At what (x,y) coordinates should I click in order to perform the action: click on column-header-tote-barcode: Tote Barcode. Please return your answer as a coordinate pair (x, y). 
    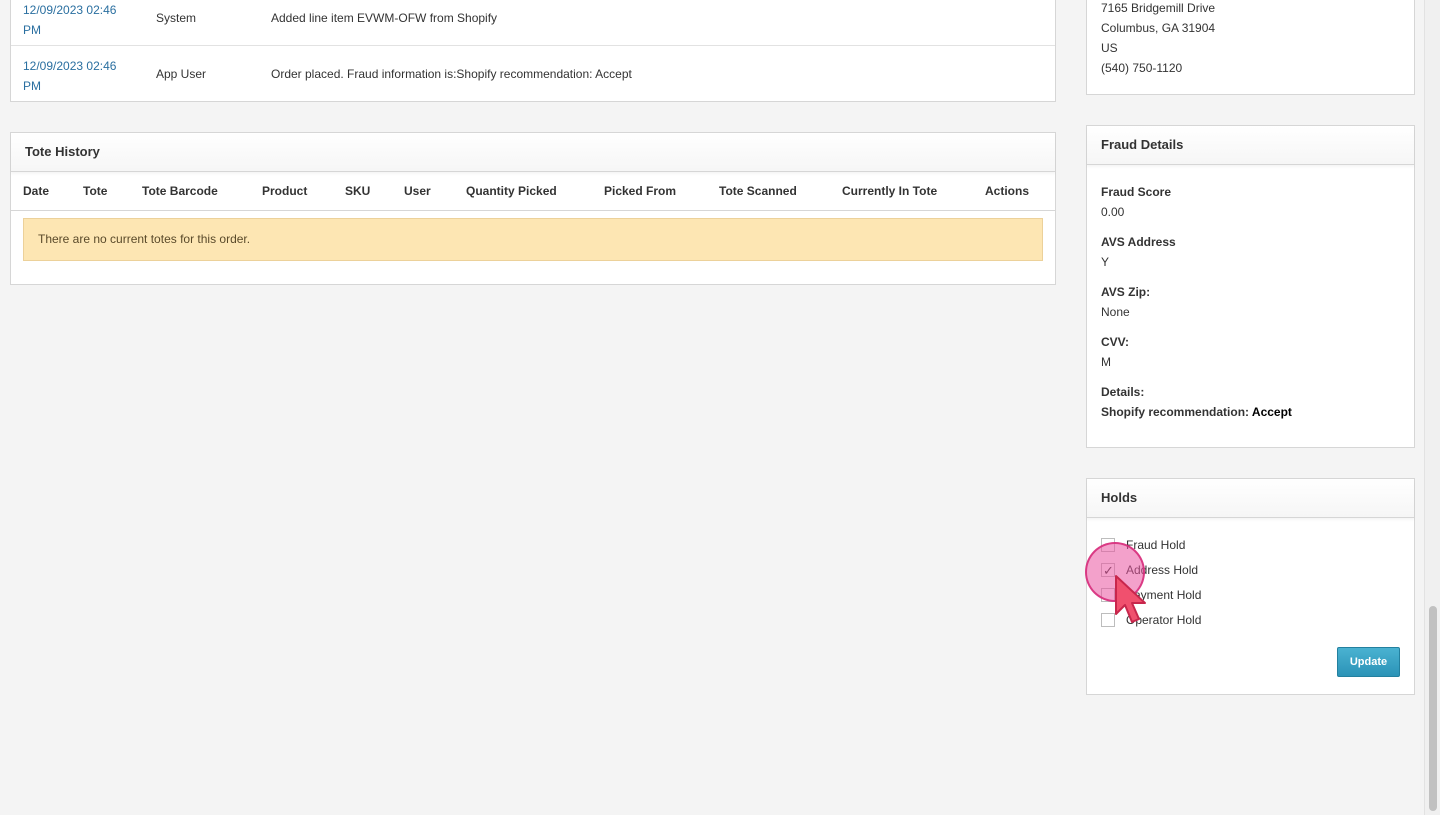
    Looking at the image, I should click on (180, 191).